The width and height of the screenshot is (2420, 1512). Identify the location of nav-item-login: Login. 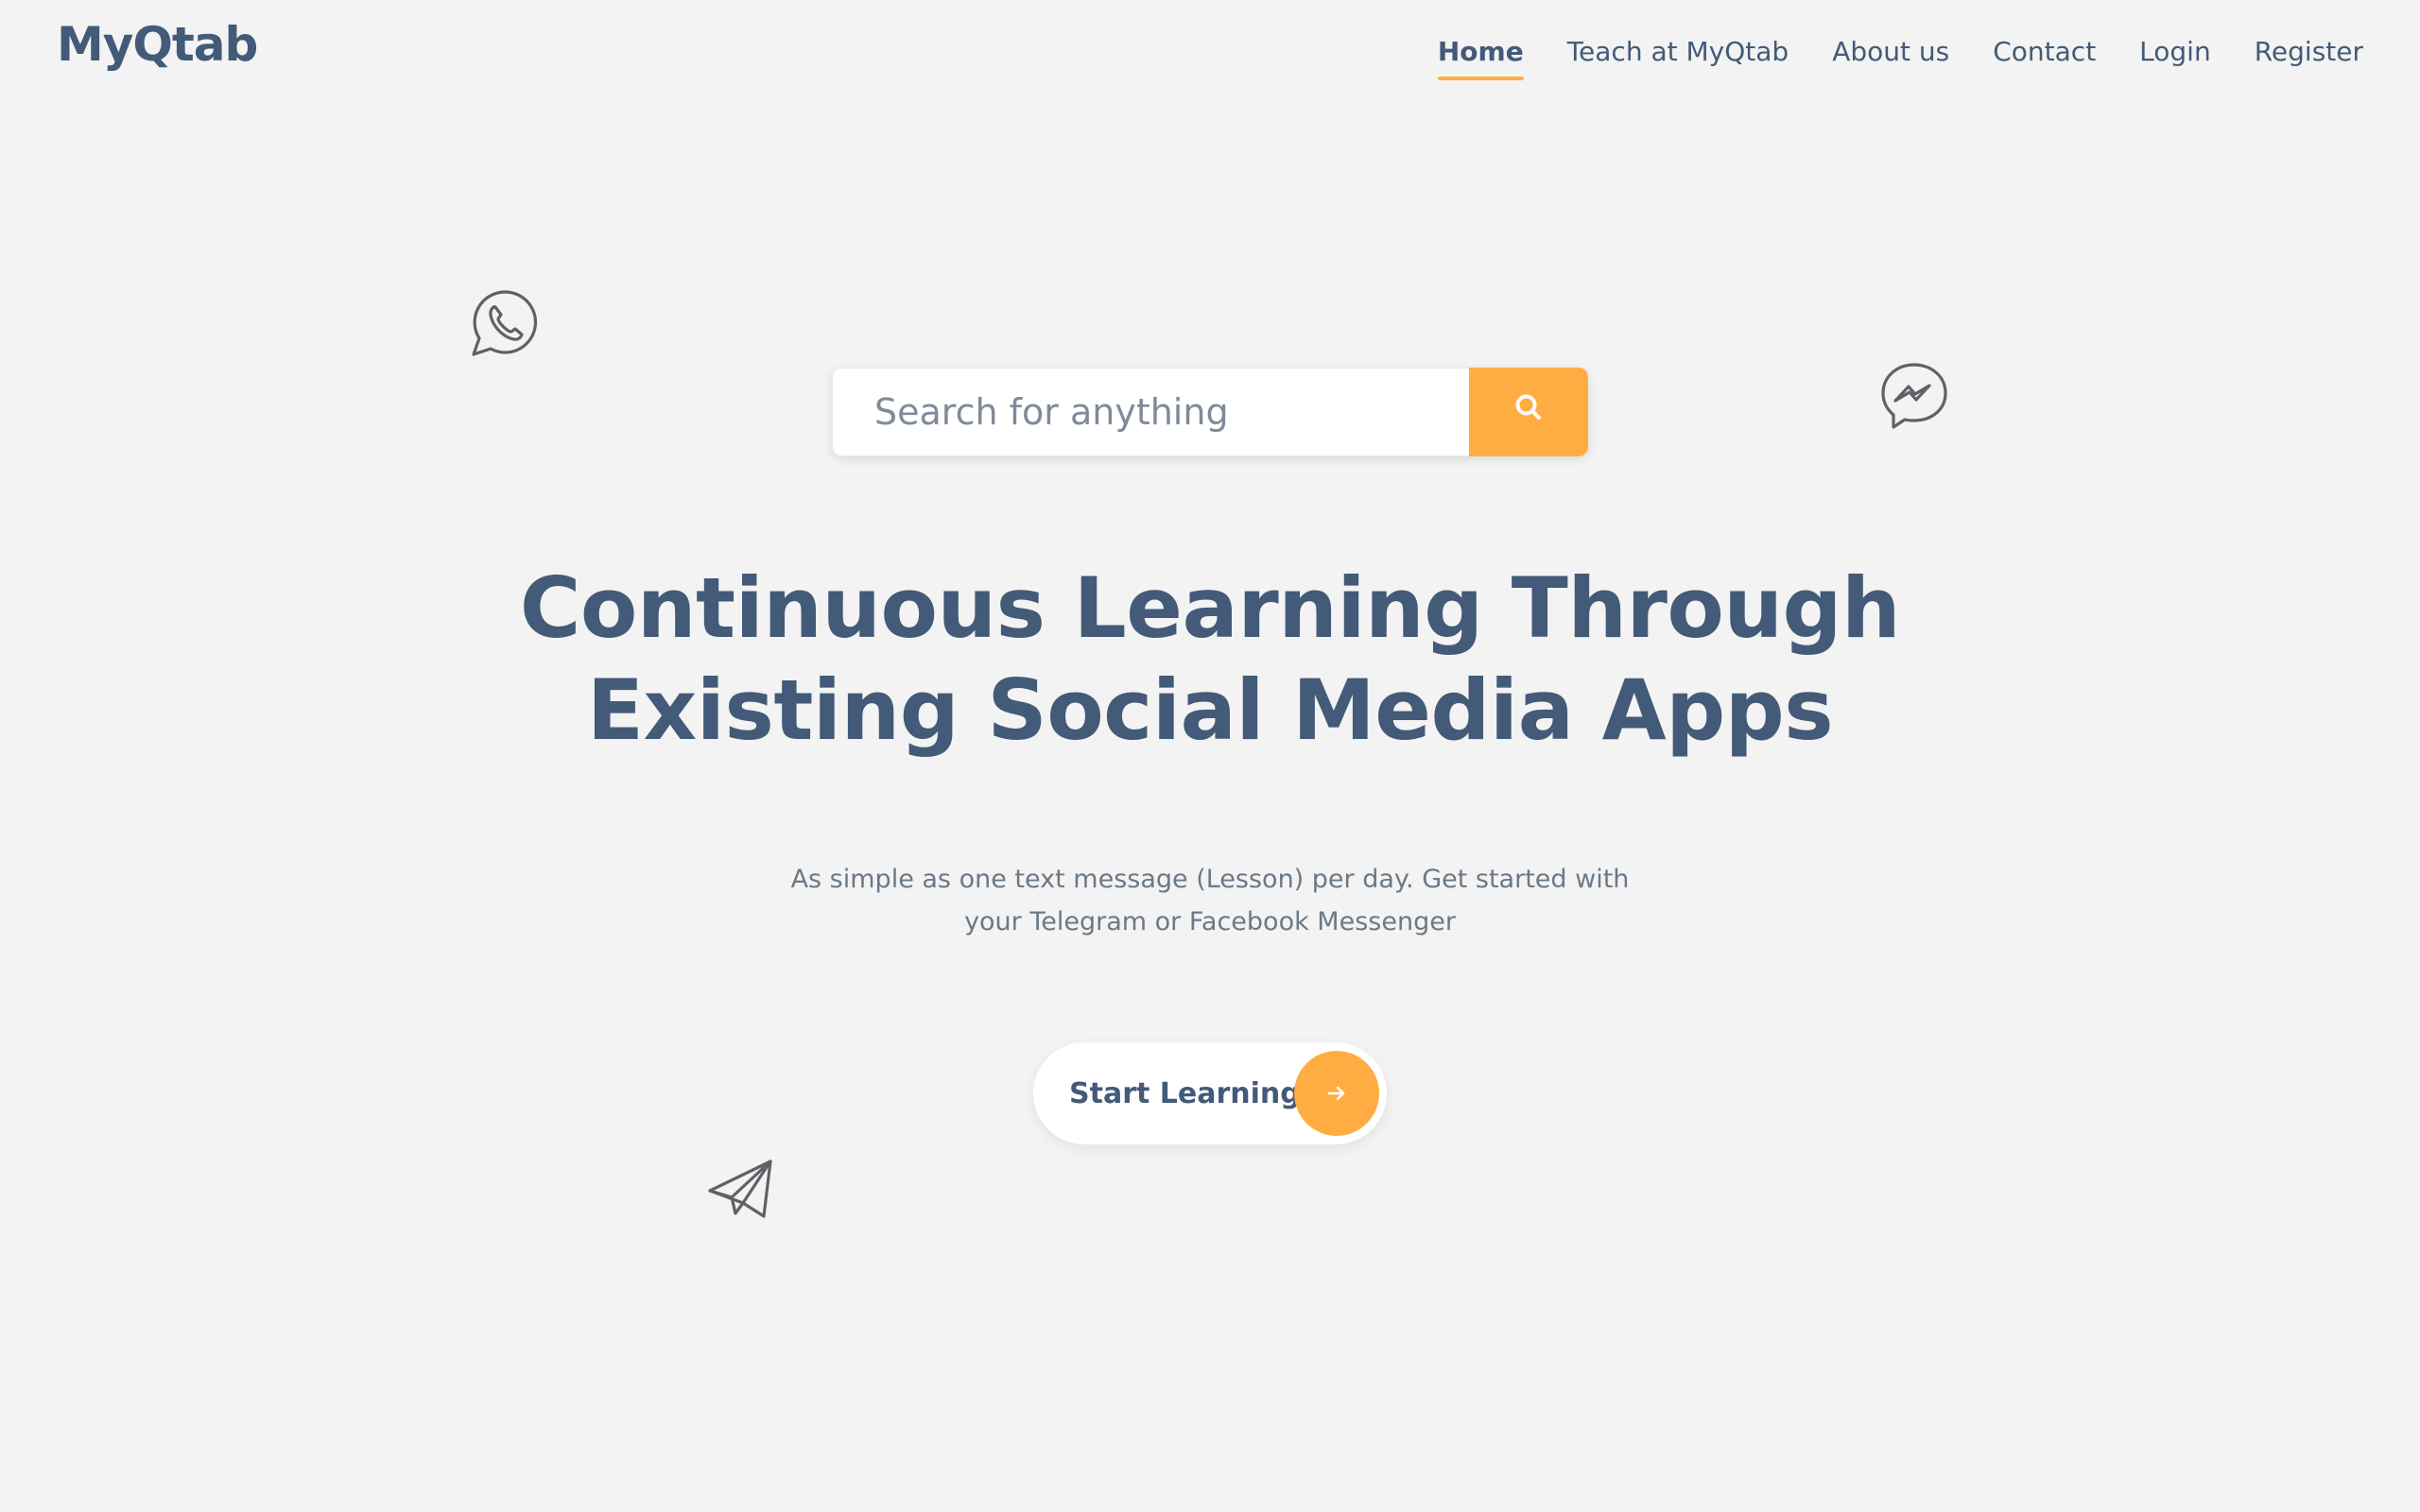
(2175, 58).